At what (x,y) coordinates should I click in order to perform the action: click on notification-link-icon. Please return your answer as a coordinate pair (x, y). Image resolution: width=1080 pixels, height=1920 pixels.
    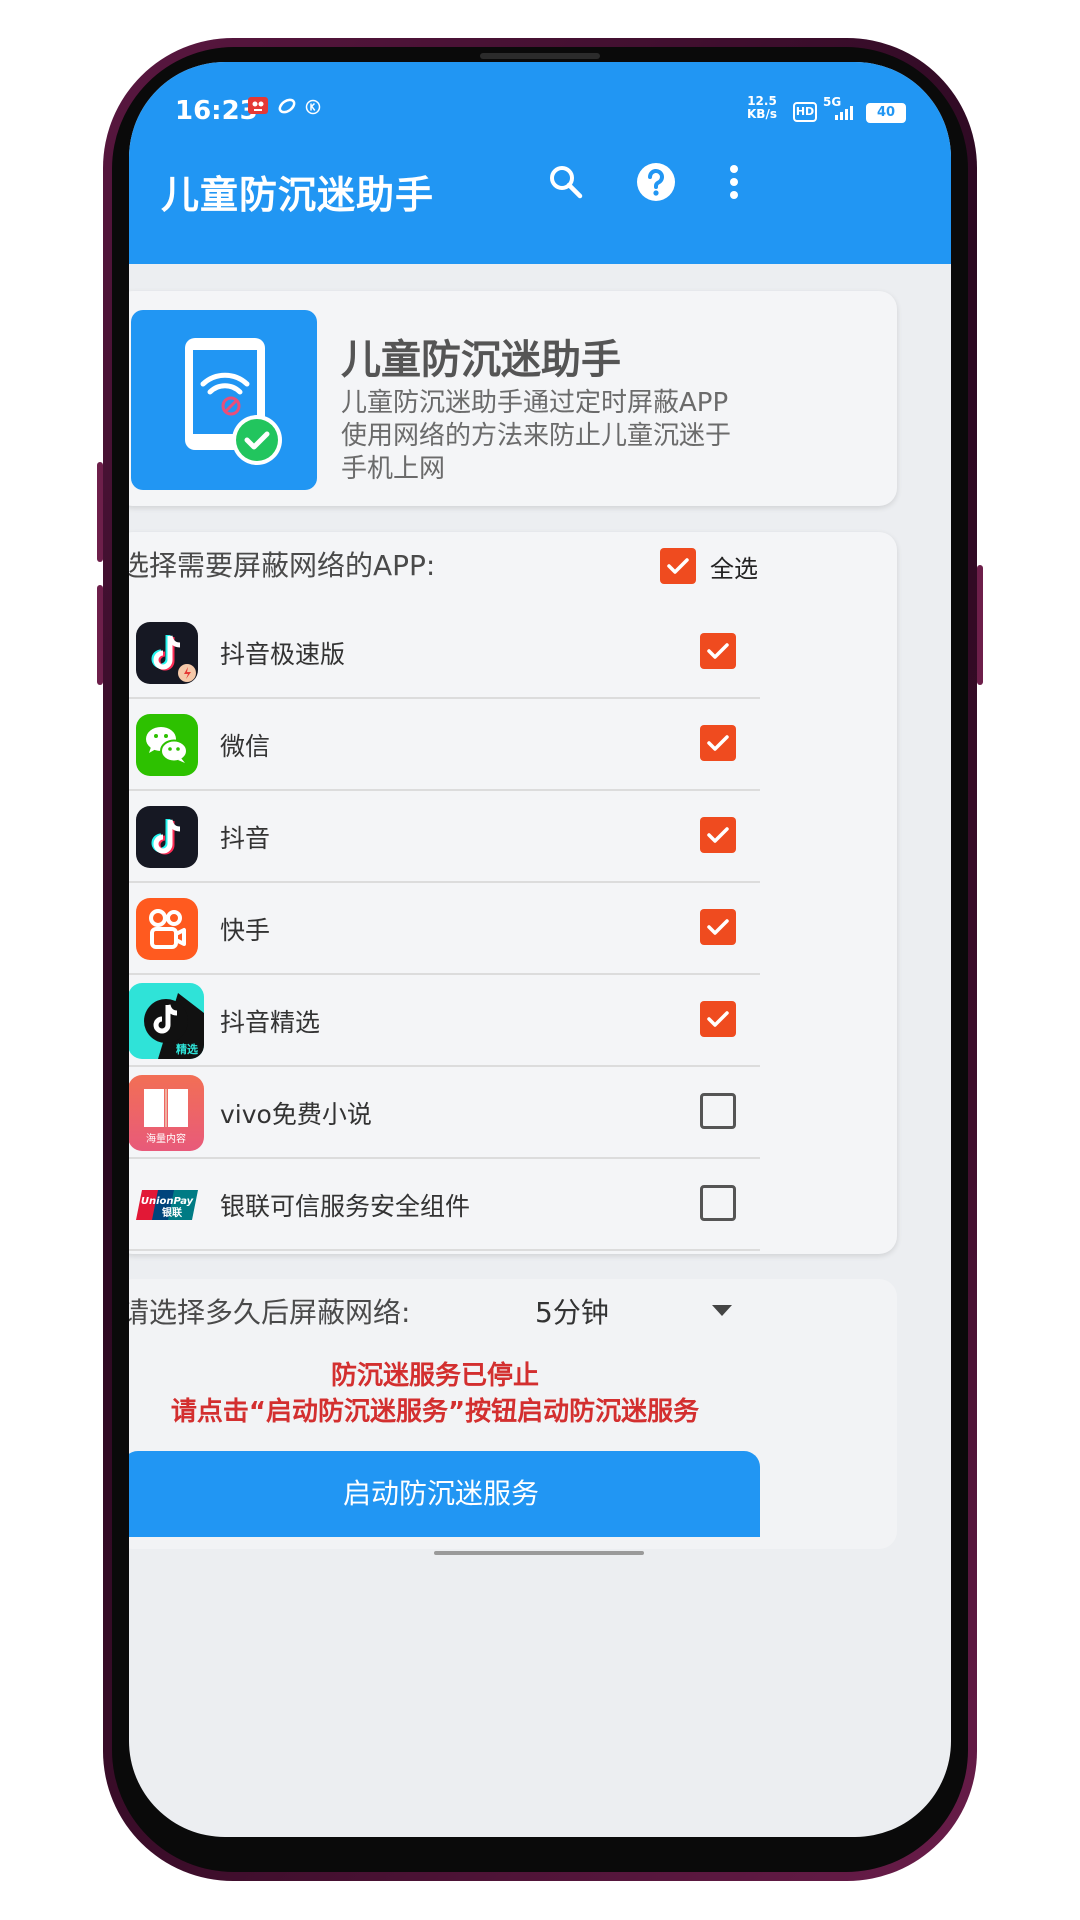
    Looking at the image, I should click on (287, 108).